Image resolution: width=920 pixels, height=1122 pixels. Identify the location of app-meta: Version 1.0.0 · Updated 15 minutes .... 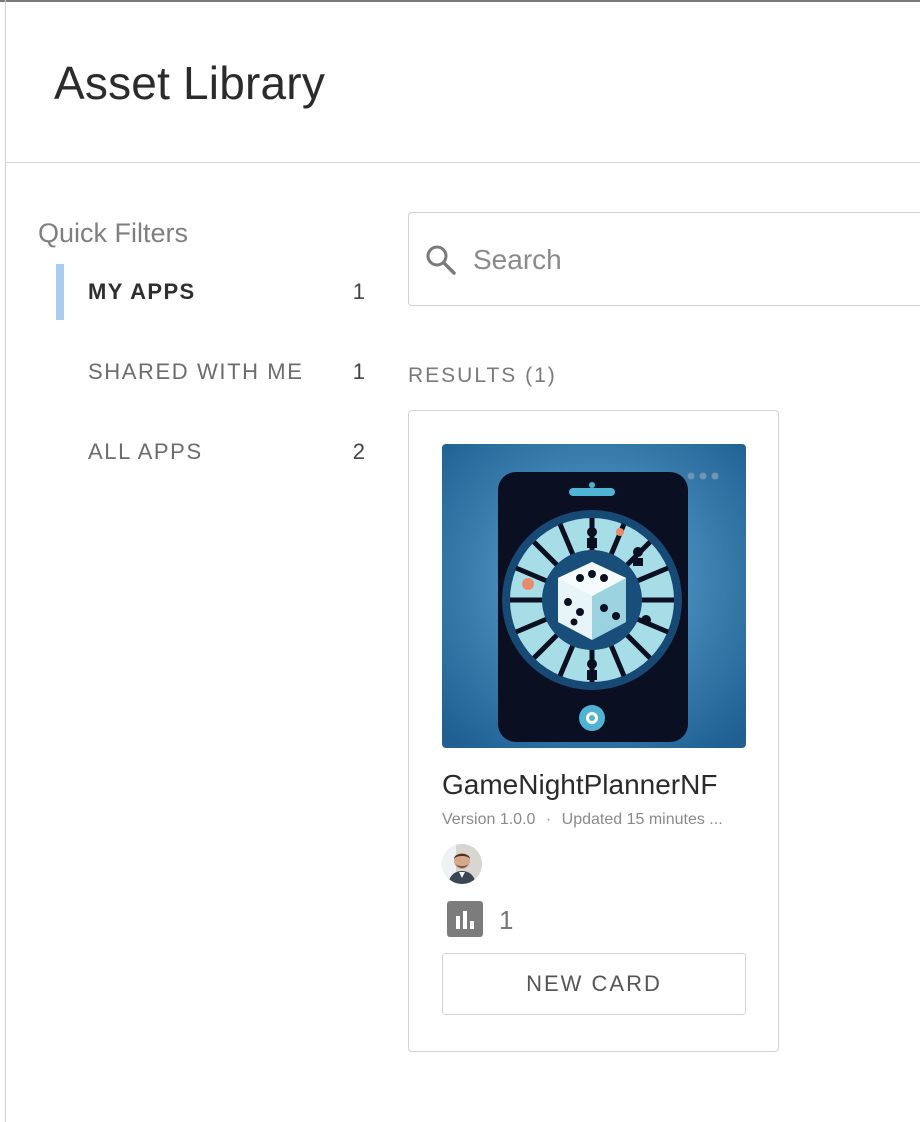
(582, 820).